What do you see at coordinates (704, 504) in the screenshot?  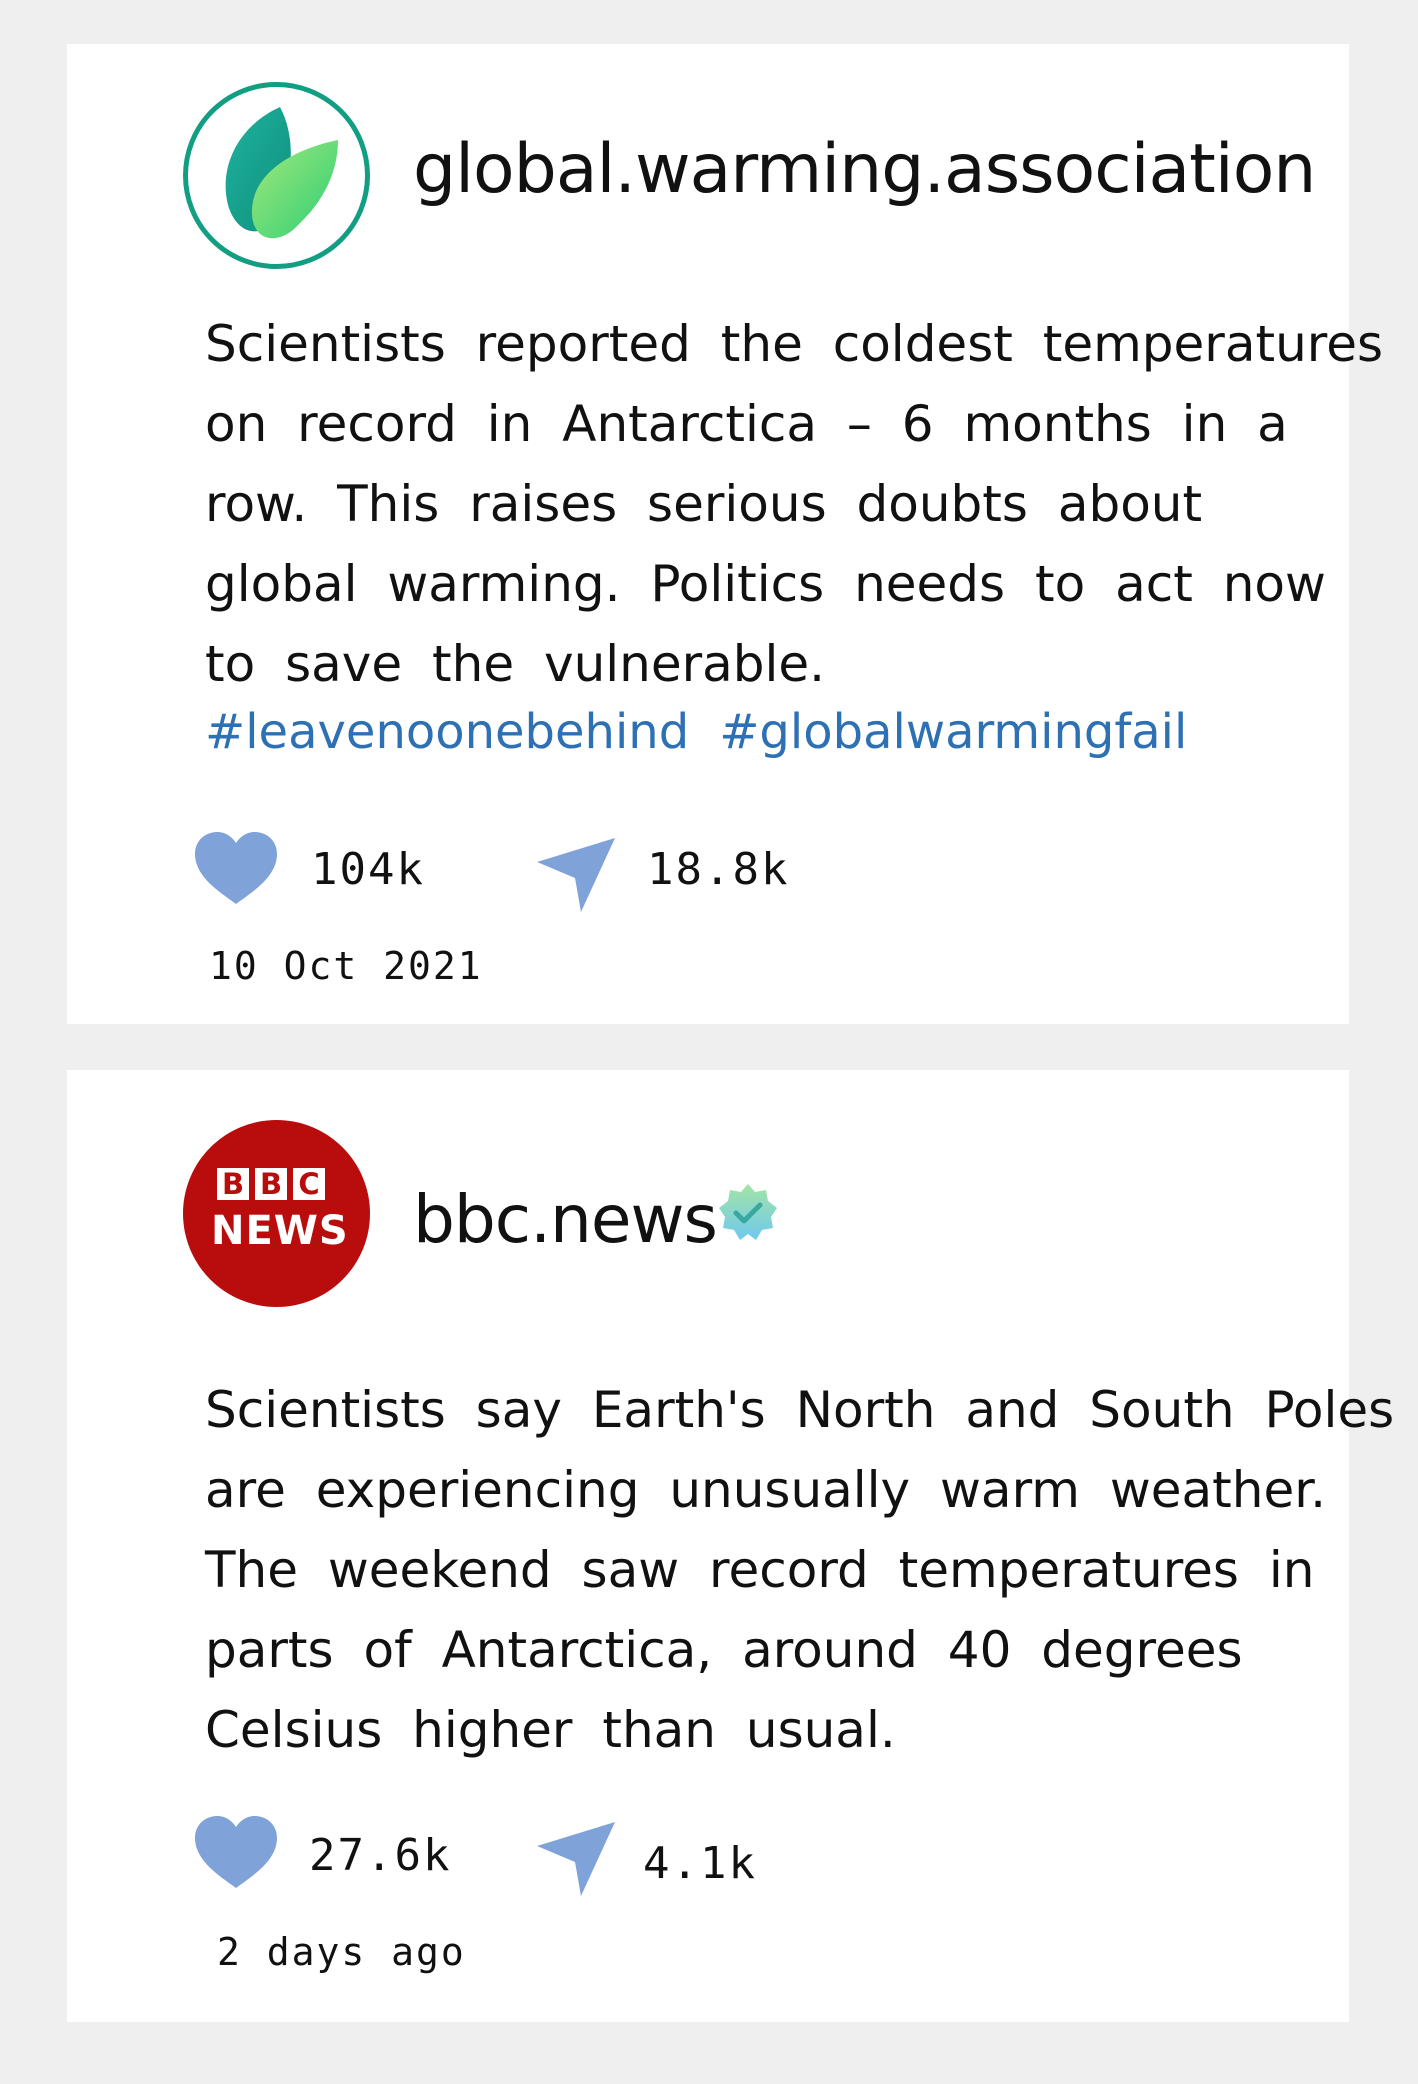 I see `post-text-line: row. This raises serious doubts about` at bounding box center [704, 504].